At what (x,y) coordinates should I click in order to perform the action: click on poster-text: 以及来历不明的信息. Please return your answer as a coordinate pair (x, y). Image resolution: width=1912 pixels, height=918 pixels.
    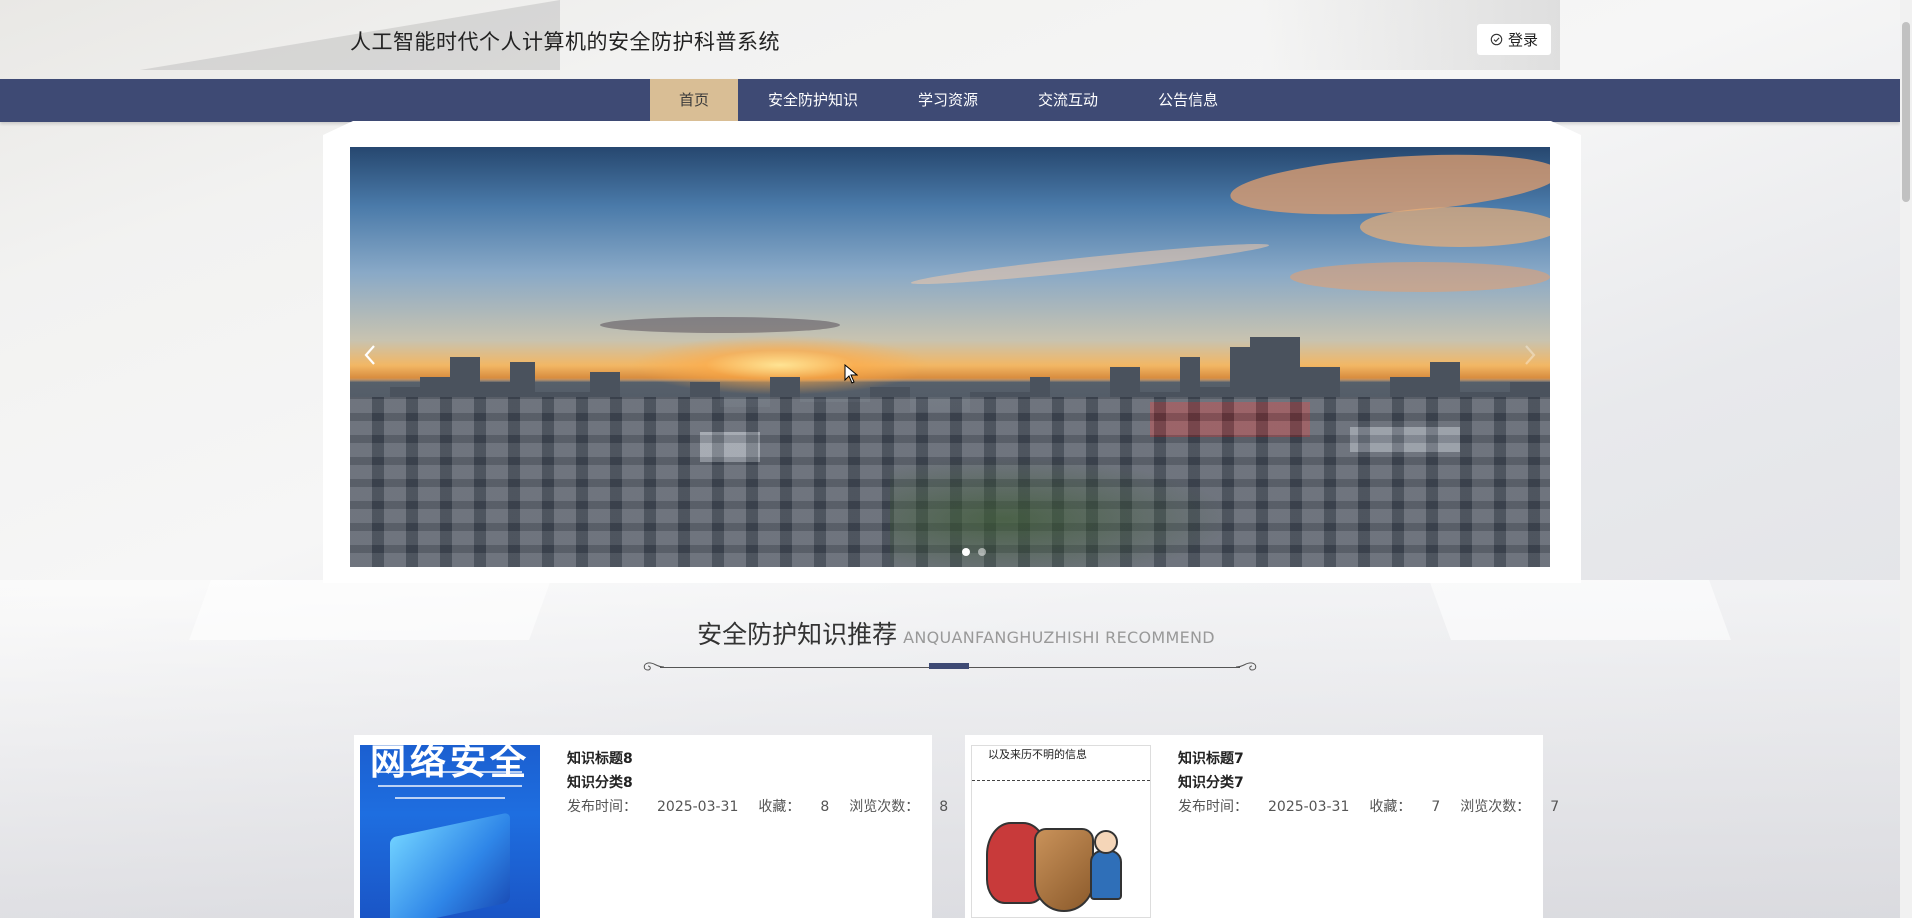
    Looking at the image, I should click on (1037, 754).